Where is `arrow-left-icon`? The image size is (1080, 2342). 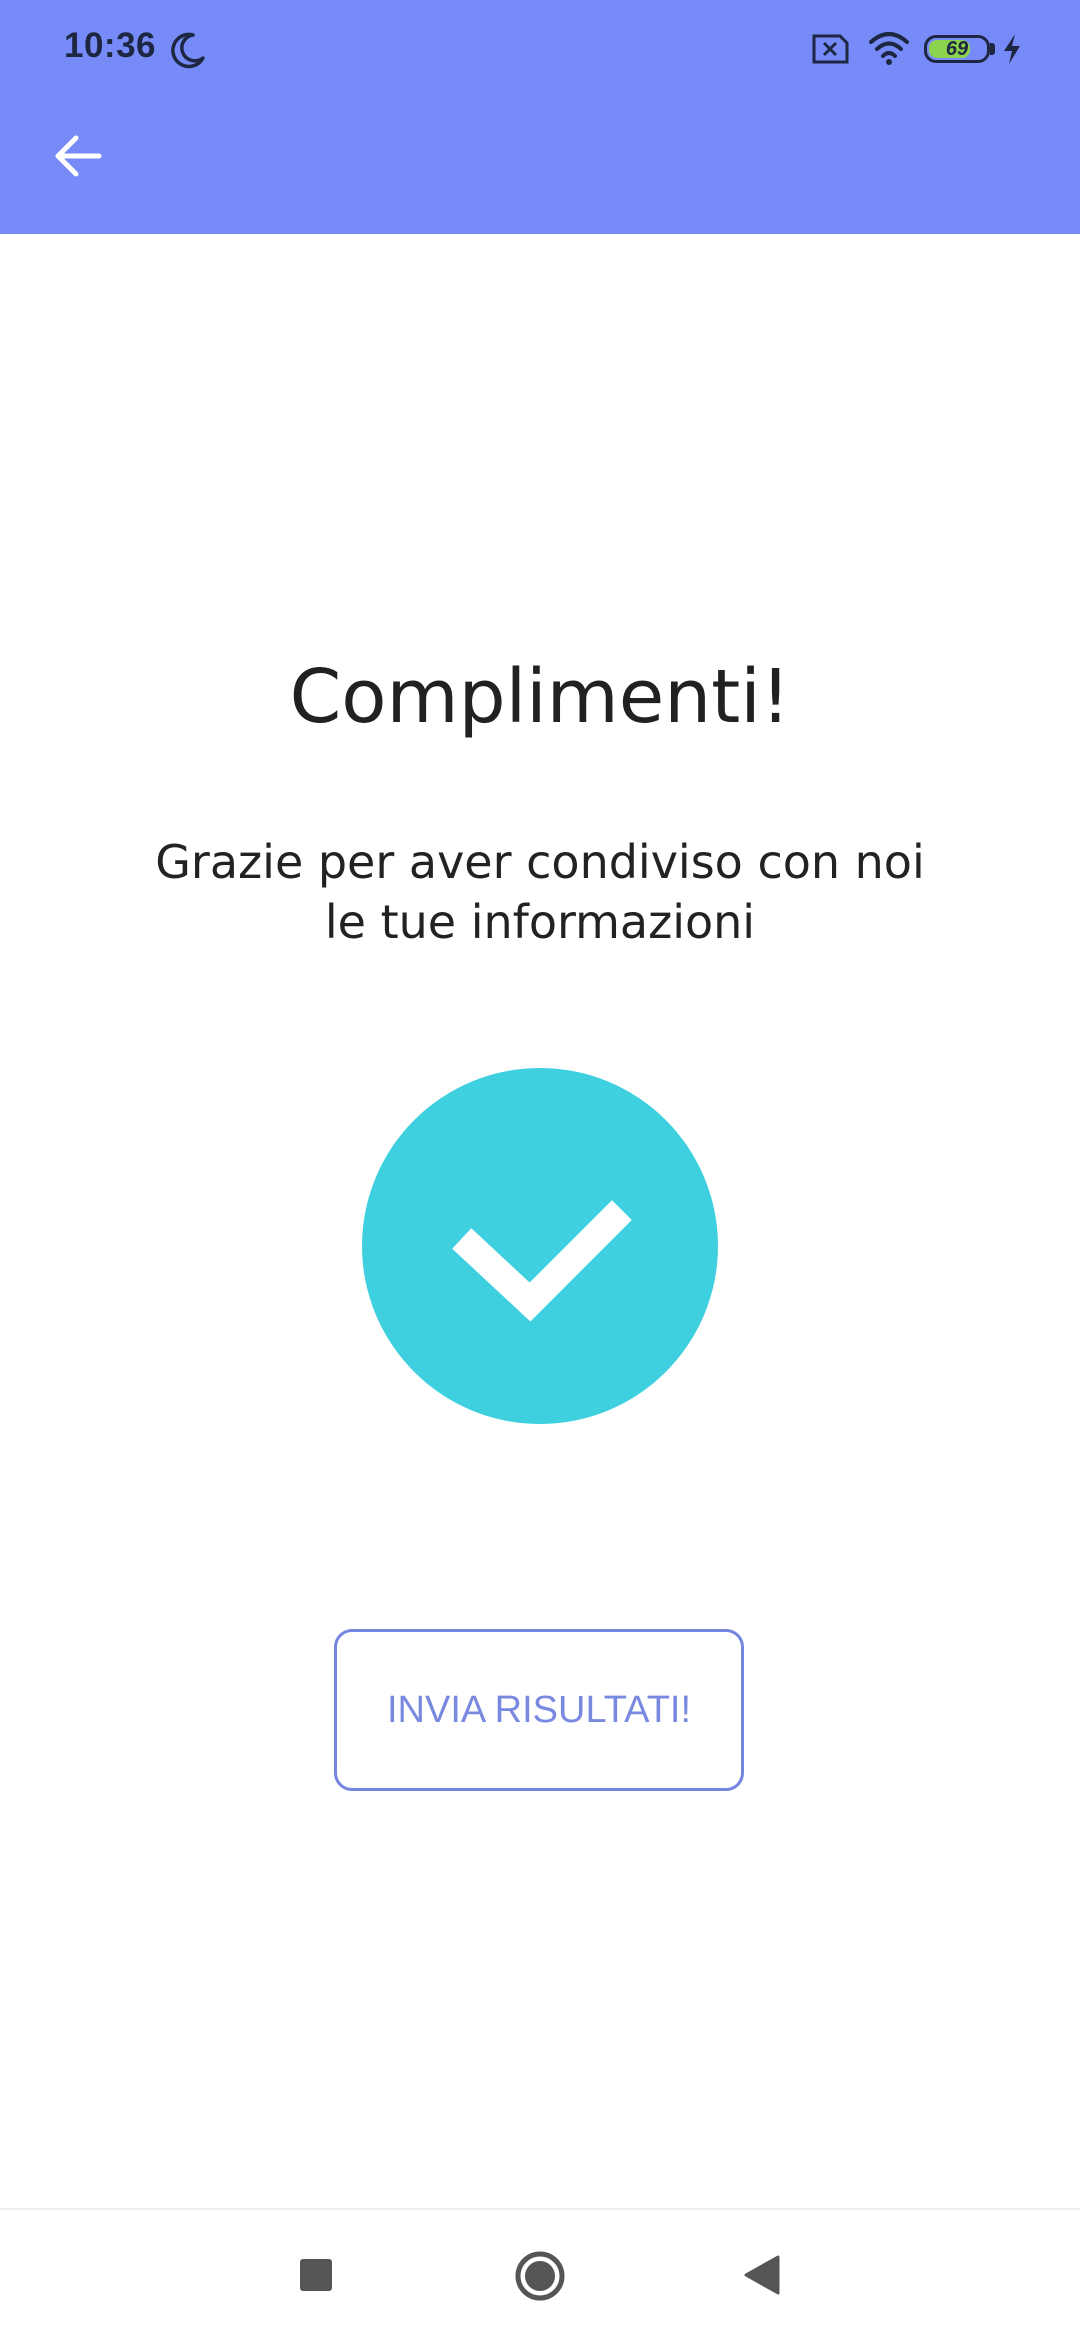
arrow-left-icon is located at coordinates (78, 156).